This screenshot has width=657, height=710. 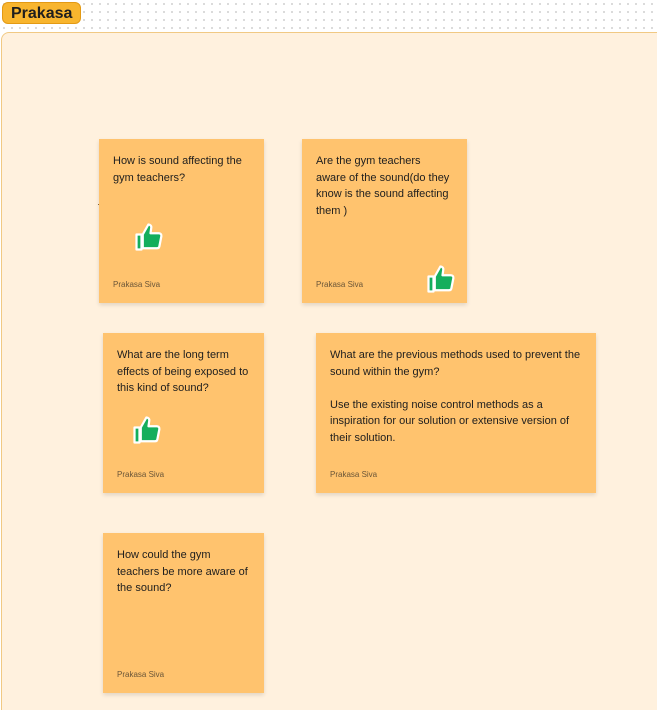 I want to click on sticky-note-text: How is sound affecting the gym teachers?, so click(x=177, y=169).